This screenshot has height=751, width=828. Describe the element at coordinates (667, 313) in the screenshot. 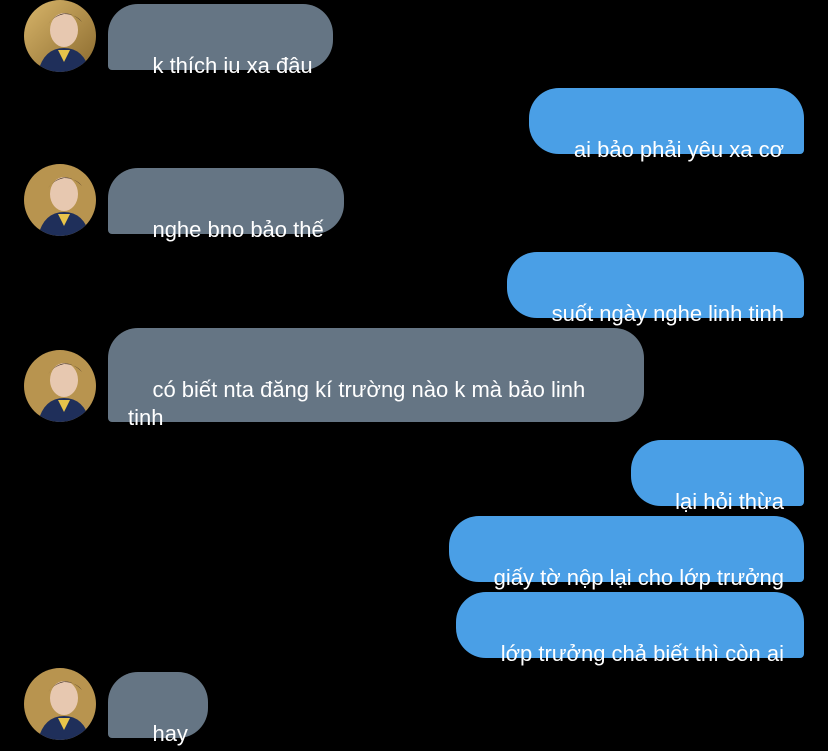

I see `message-text: suốt ngày nghe linh tinh` at that location.